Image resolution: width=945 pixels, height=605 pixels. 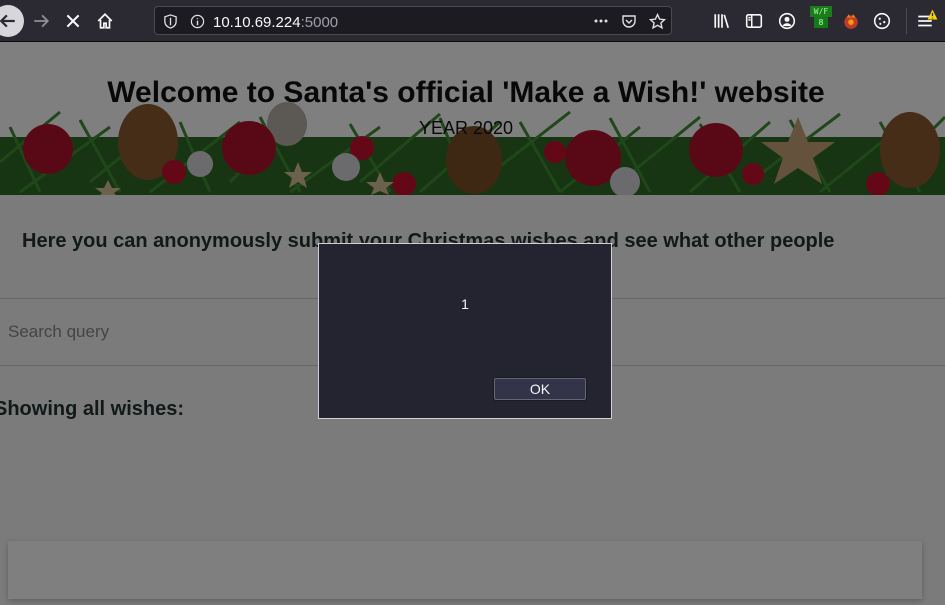 What do you see at coordinates (7, 21) in the screenshot?
I see `back-arrow-icon` at bounding box center [7, 21].